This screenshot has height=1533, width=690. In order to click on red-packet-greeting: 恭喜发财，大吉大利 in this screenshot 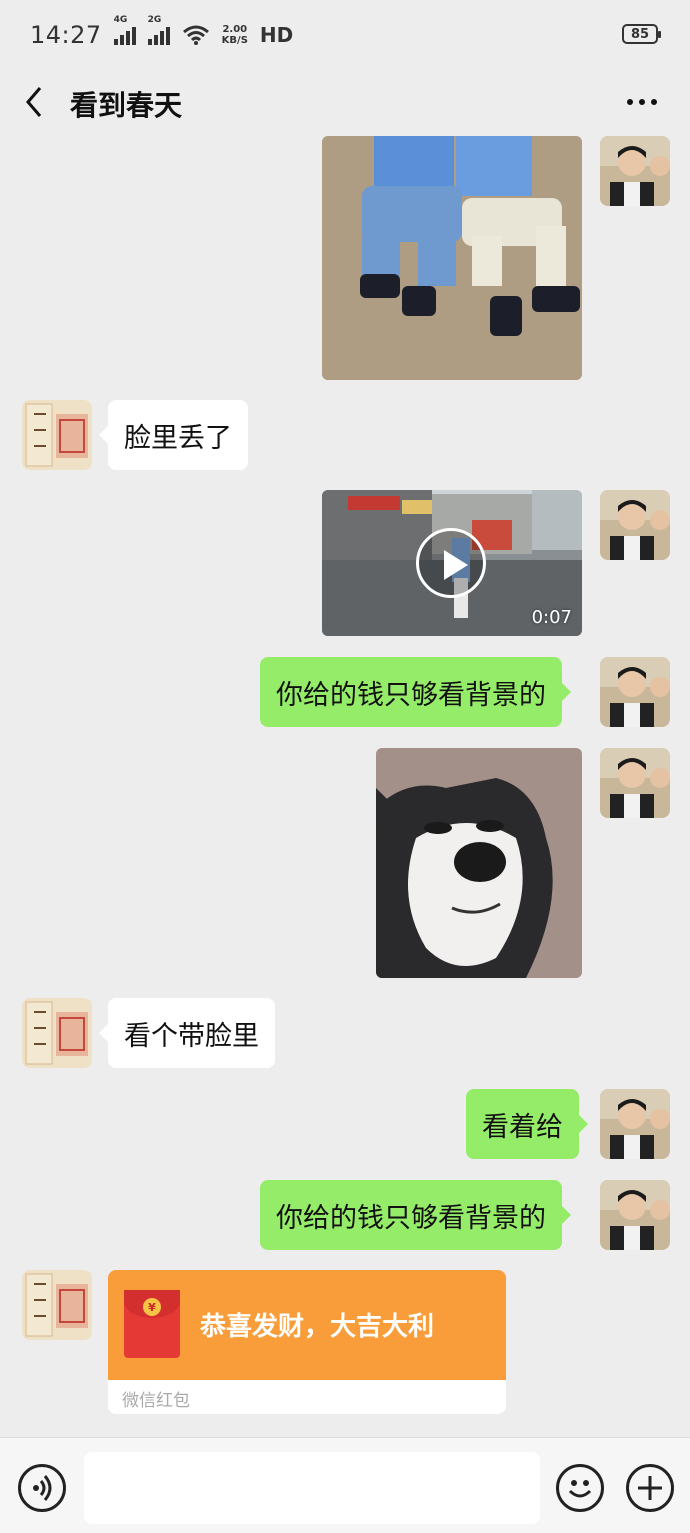, I will do `click(317, 1327)`.